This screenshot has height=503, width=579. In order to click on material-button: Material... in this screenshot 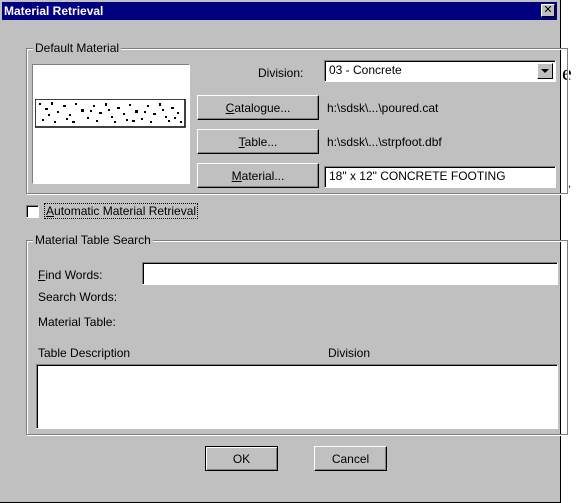, I will do `click(258, 175)`.